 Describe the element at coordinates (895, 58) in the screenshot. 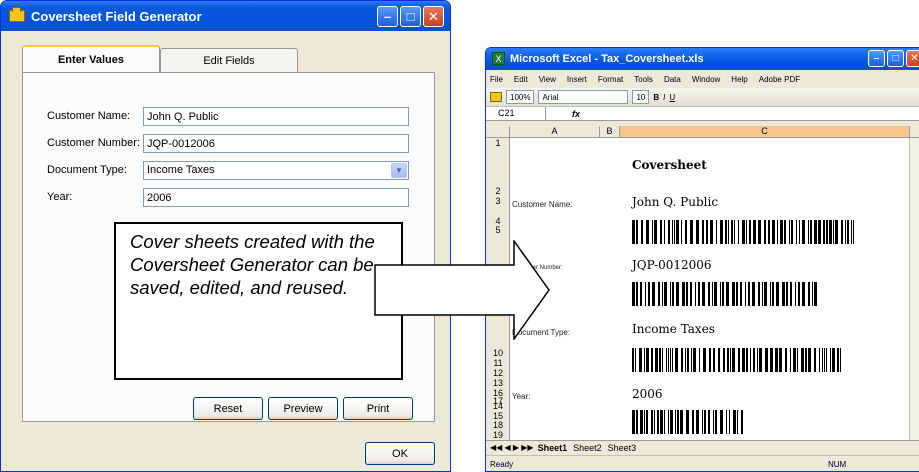

I see `excel-maximize-button: □` at that location.